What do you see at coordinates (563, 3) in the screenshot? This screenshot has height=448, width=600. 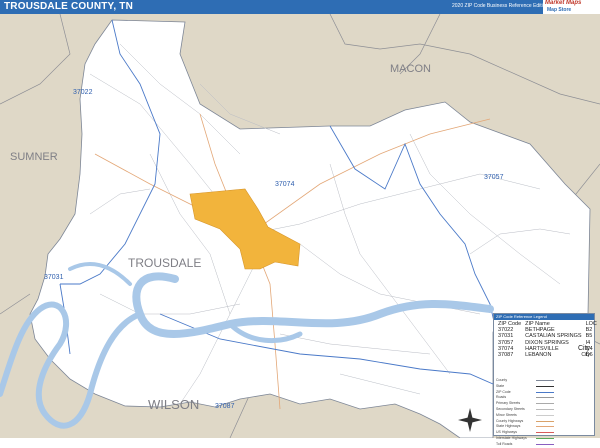 I see `brand-name: Market Maps` at bounding box center [563, 3].